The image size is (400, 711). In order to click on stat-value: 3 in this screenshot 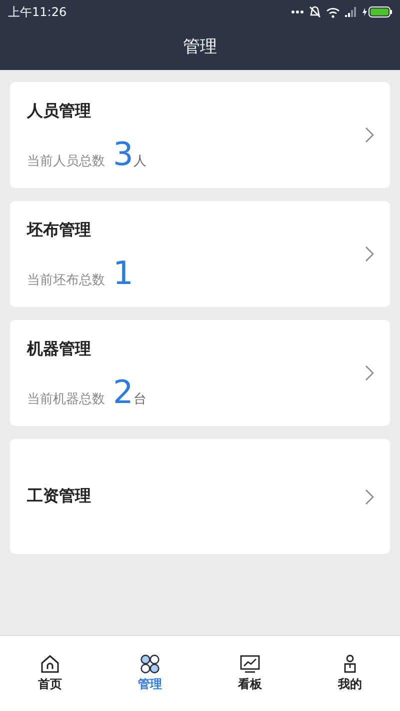, I will do `click(123, 154)`.